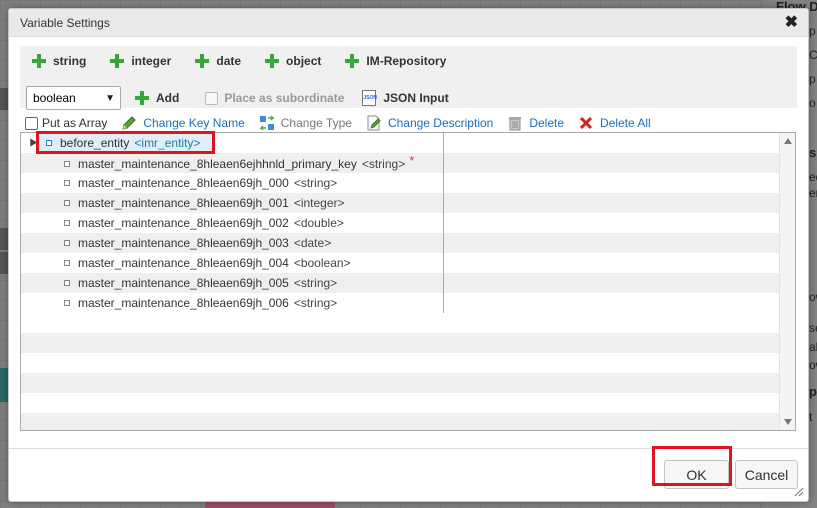 The image size is (817, 508). Describe the element at coordinates (813, 55) in the screenshot. I see `background-text-fragment: C` at that location.